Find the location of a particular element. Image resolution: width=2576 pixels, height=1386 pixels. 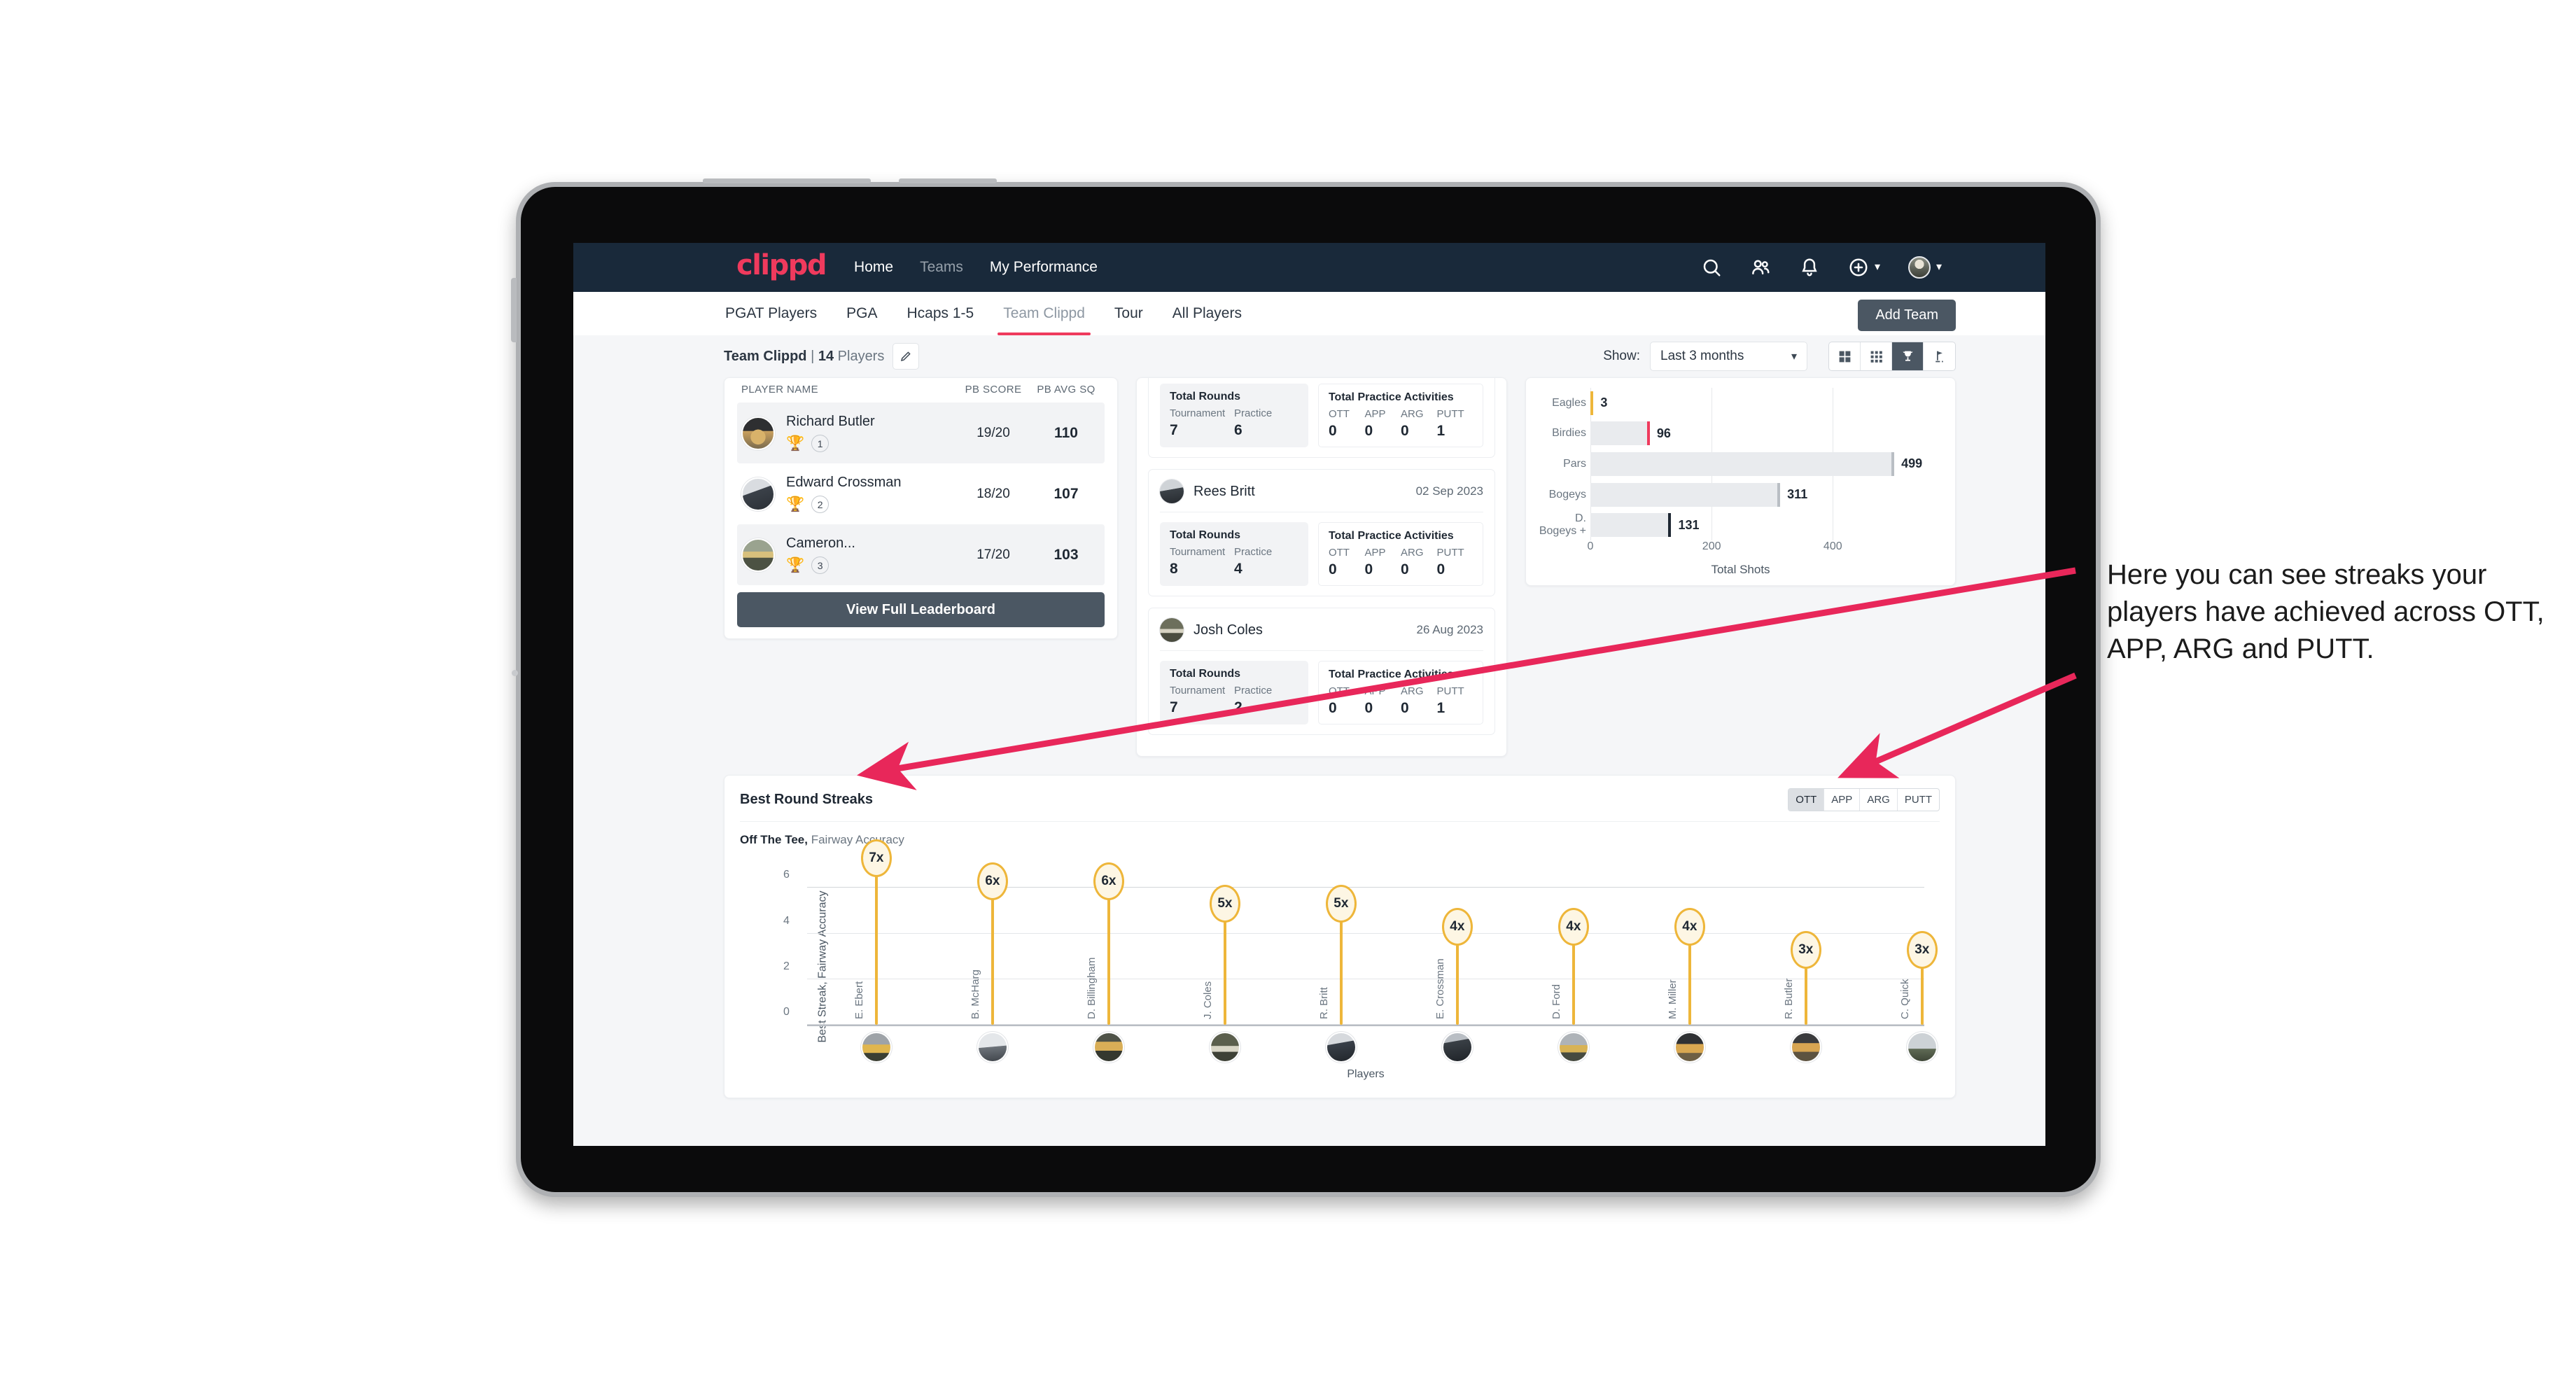

streaks-header: Best Round Streaks OTT APP ARG PUTT is located at coordinates (1340, 805).